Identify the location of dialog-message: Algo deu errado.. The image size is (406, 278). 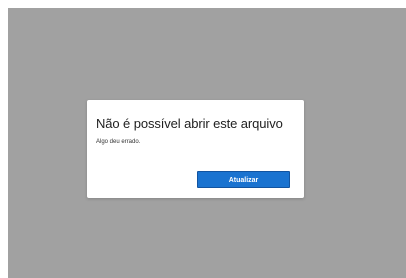
(118, 142).